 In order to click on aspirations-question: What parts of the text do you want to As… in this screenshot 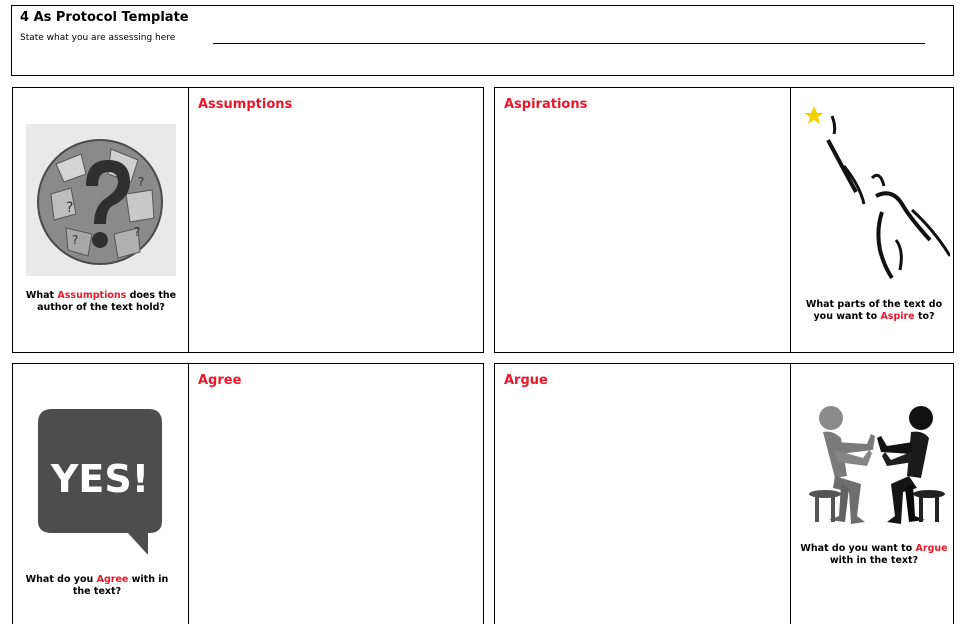, I will do `click(874, 310)`.